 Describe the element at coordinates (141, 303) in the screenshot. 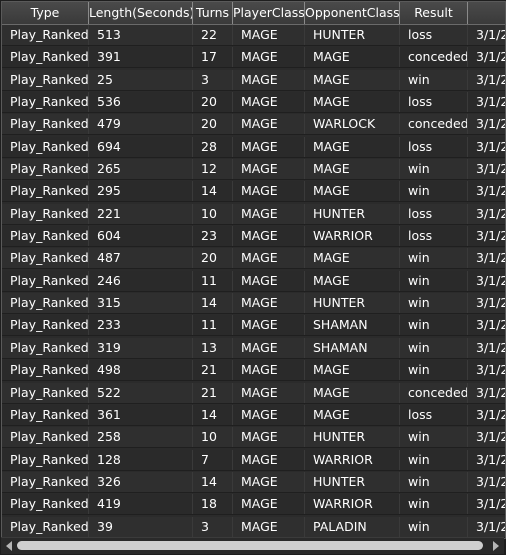

I see `cell-length: 315` at that location.